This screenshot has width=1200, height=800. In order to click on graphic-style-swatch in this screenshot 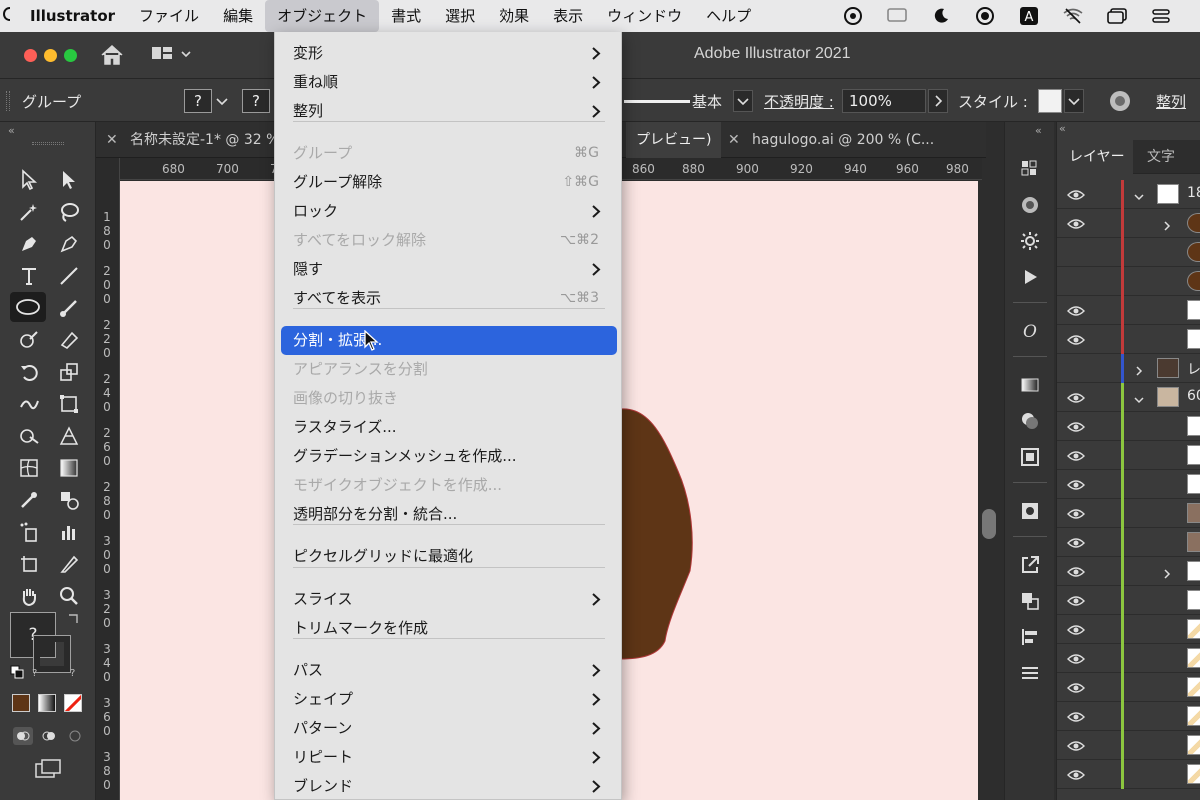, I will do `click(1050, 101)`.